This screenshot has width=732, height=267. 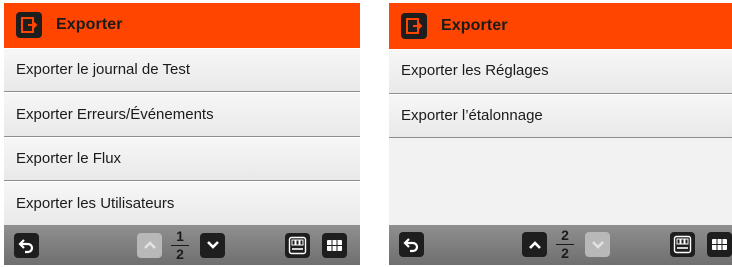 I want to click on menu-item-export-errors-events: Exporter Erreurs/Événements, so click(x=182, y=114).